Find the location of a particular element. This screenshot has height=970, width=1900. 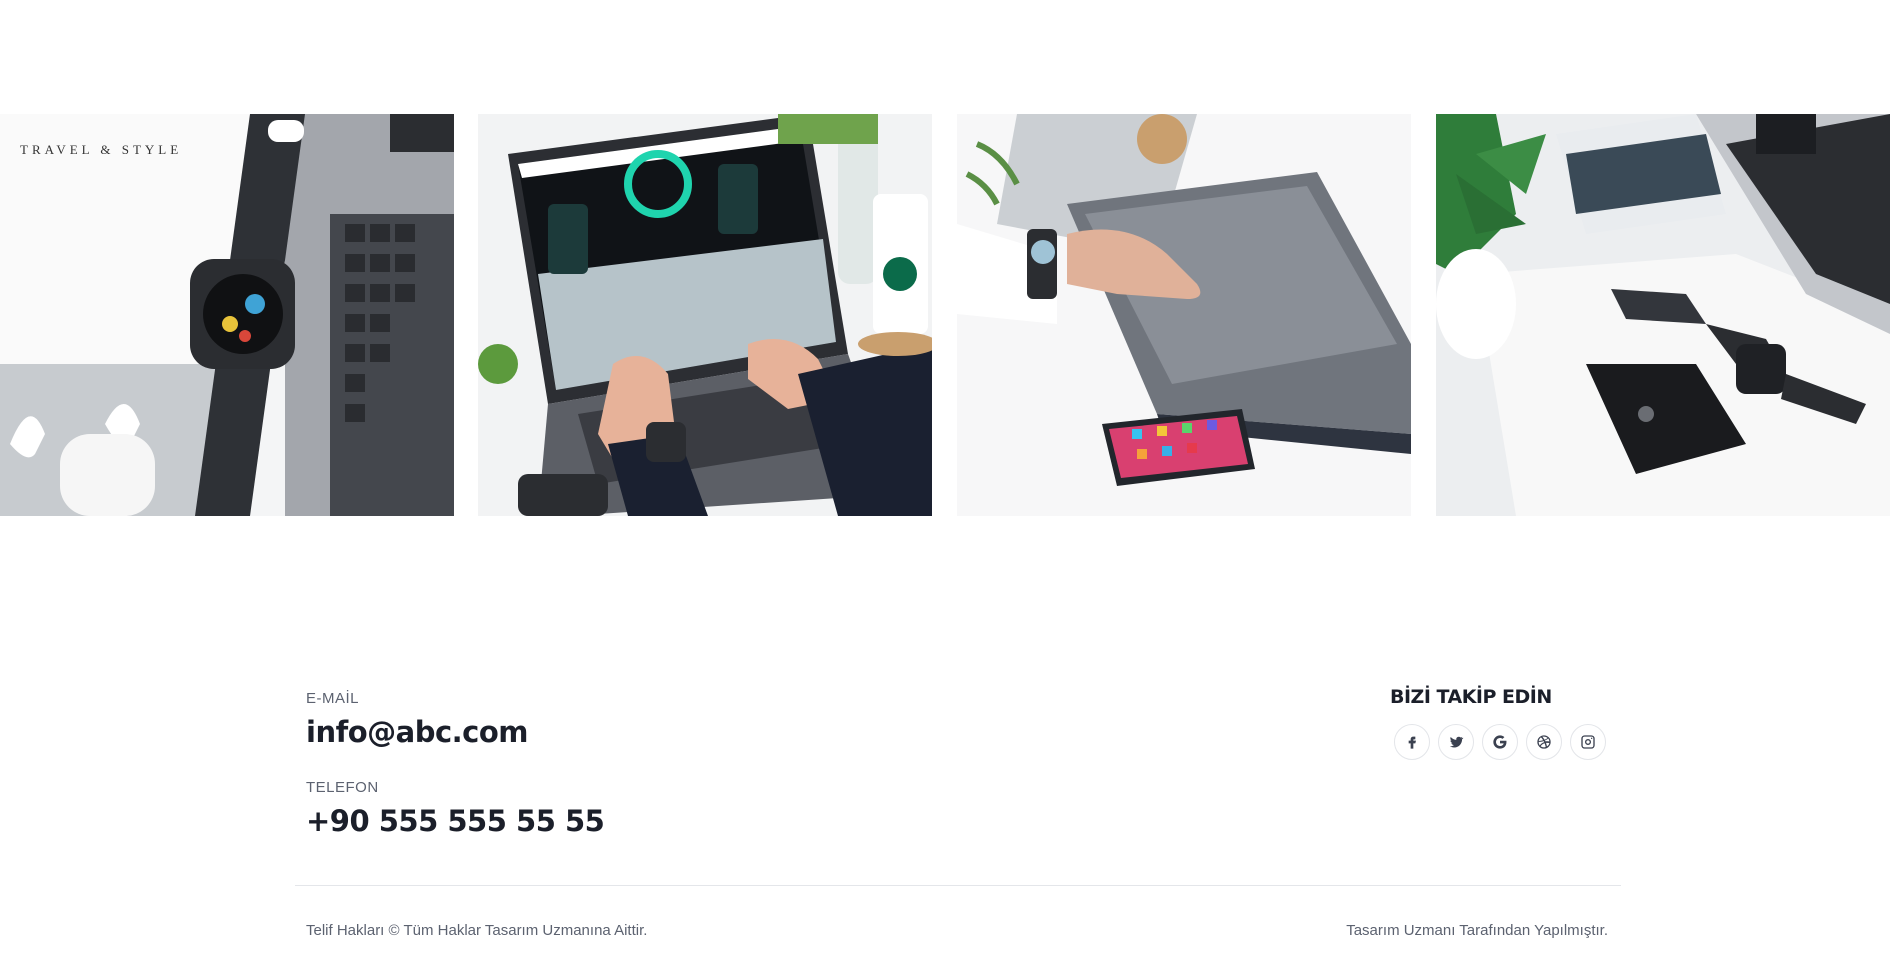

svg-text: TRAVEL & STYLE is located at coordinates (101, 149).